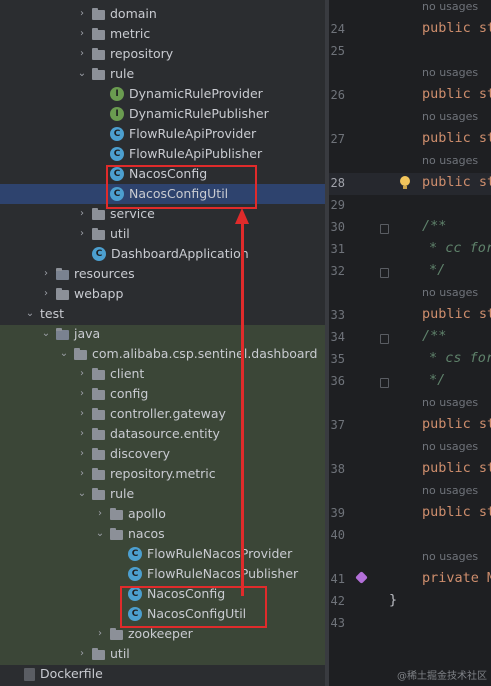 The height and width of the screenshot is (686, 491). What do you see at coordinates (124, 54) in the screenshot?
I see `tree-row-repository: › repository` at bounding box center [124, 54].